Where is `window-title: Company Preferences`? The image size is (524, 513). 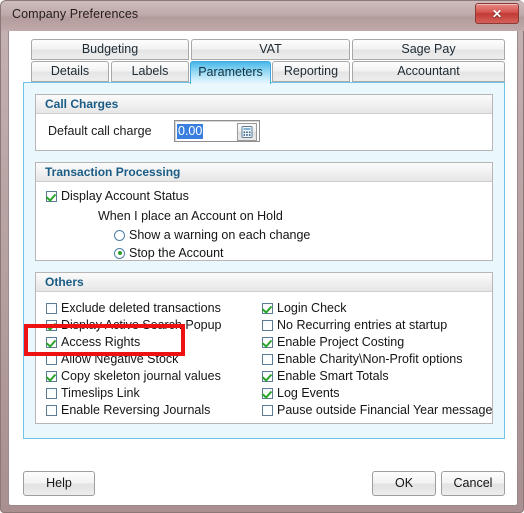 window-title: Company Preferences is located at coordinates (75, 14).